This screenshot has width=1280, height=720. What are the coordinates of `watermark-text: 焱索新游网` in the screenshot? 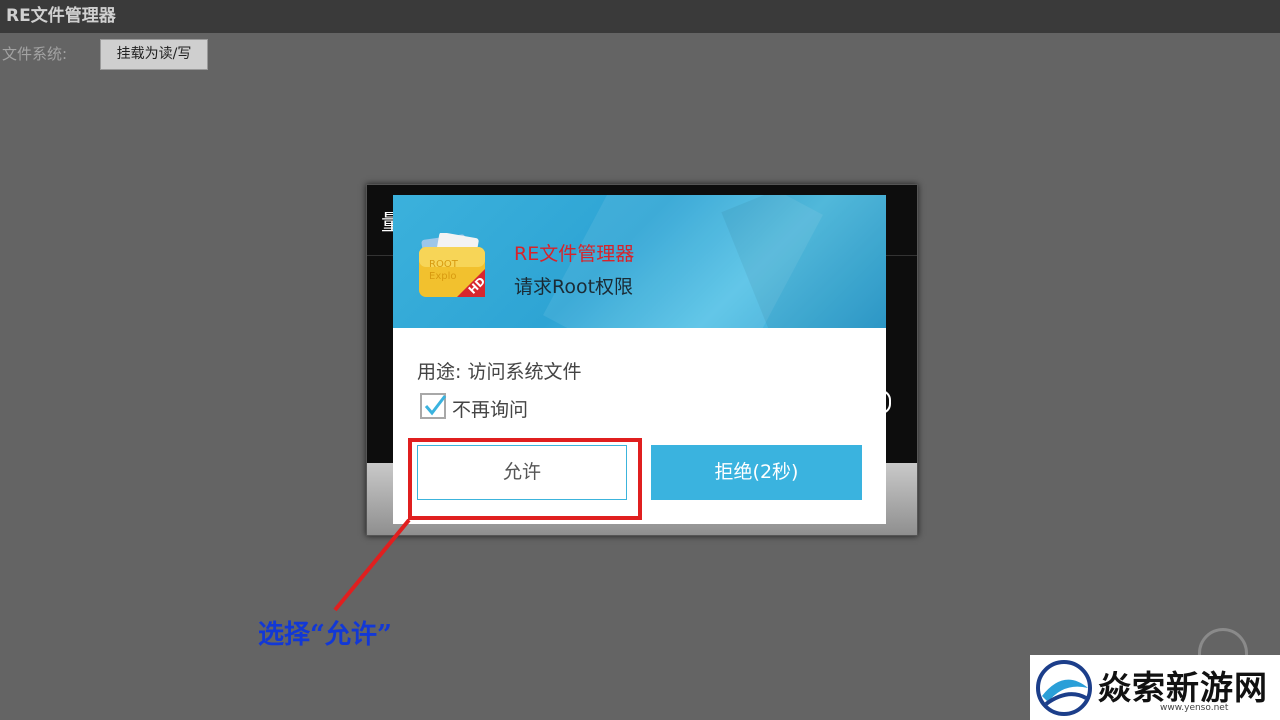 It's located at (1183, 687).